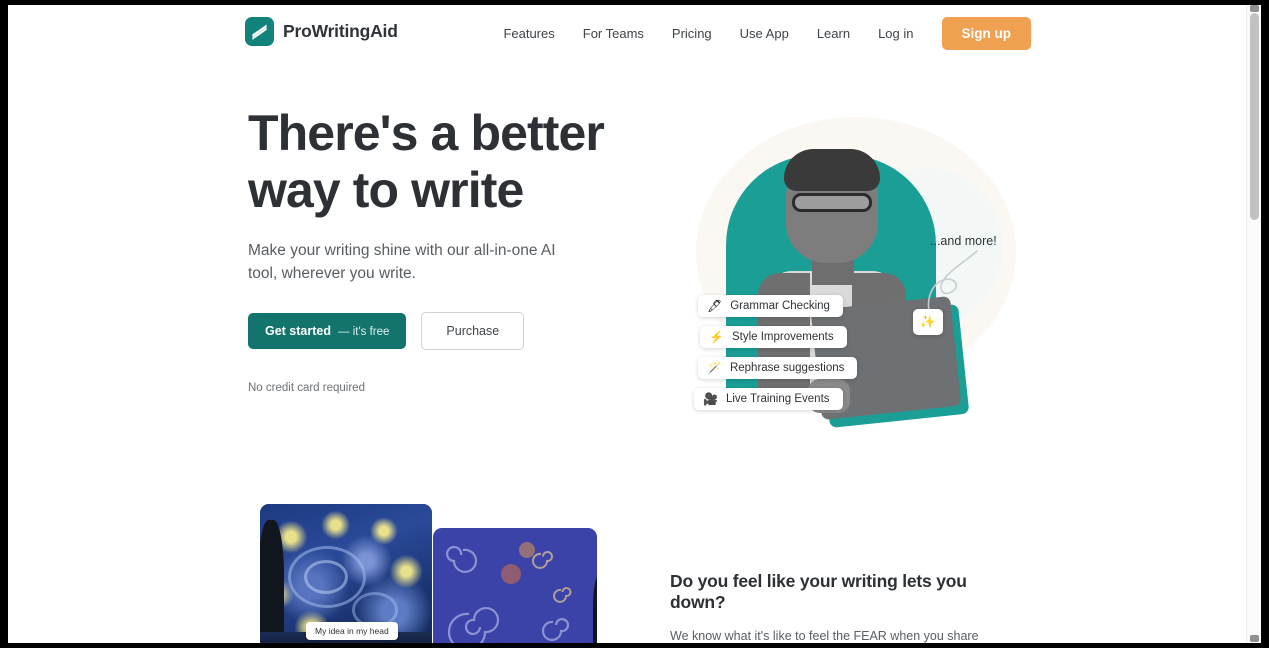 This screenshot has width=1269, height=648. Describe the element at coordinates (833, 33) in the screenshot. I see `nav-item-learn: Learn` at that location.